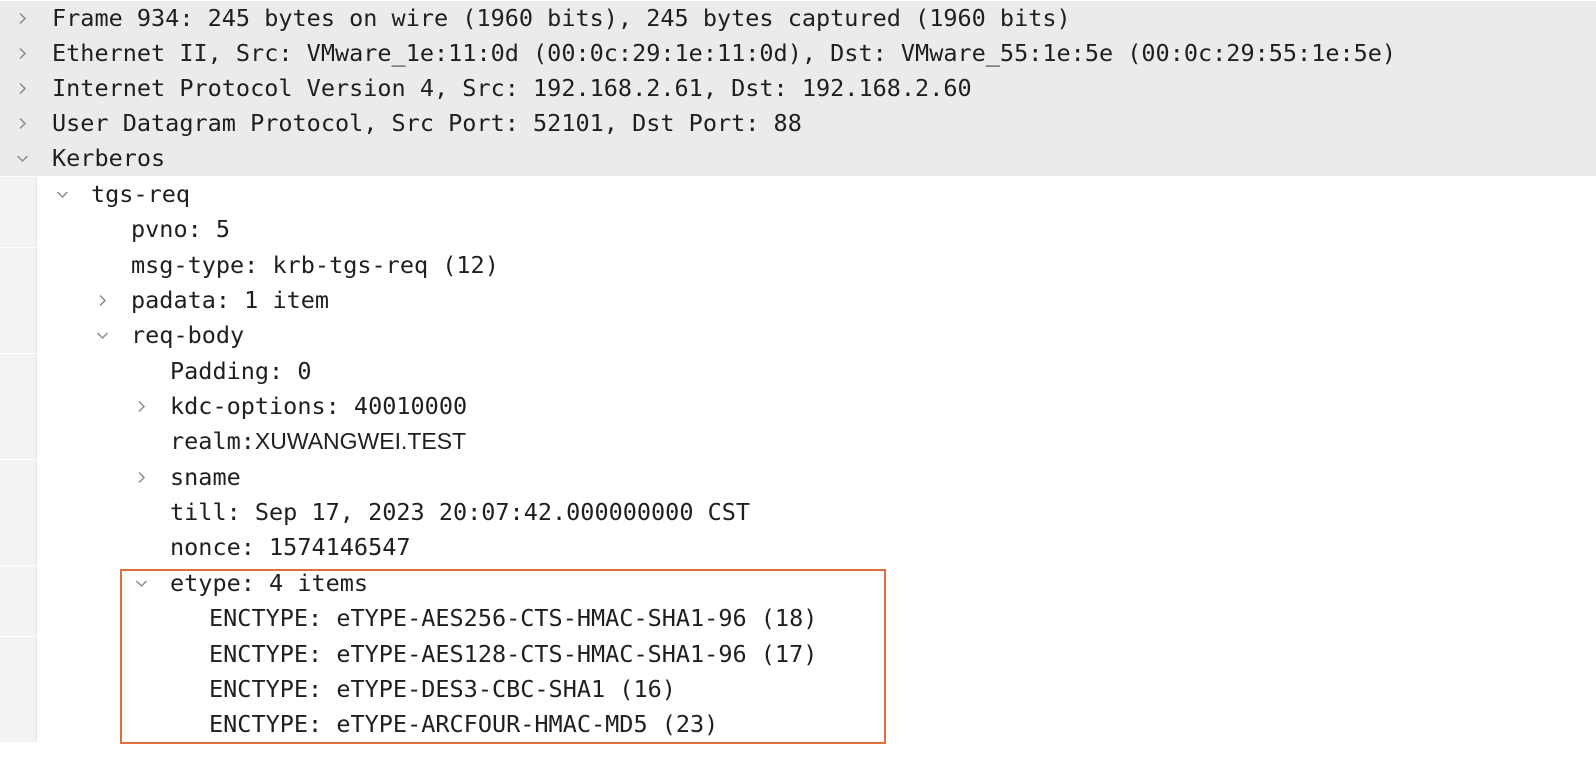  Describe the element at coordinates (798, 194) in the screenshot. I see `tgs-req-row: tgs-req` at that location.